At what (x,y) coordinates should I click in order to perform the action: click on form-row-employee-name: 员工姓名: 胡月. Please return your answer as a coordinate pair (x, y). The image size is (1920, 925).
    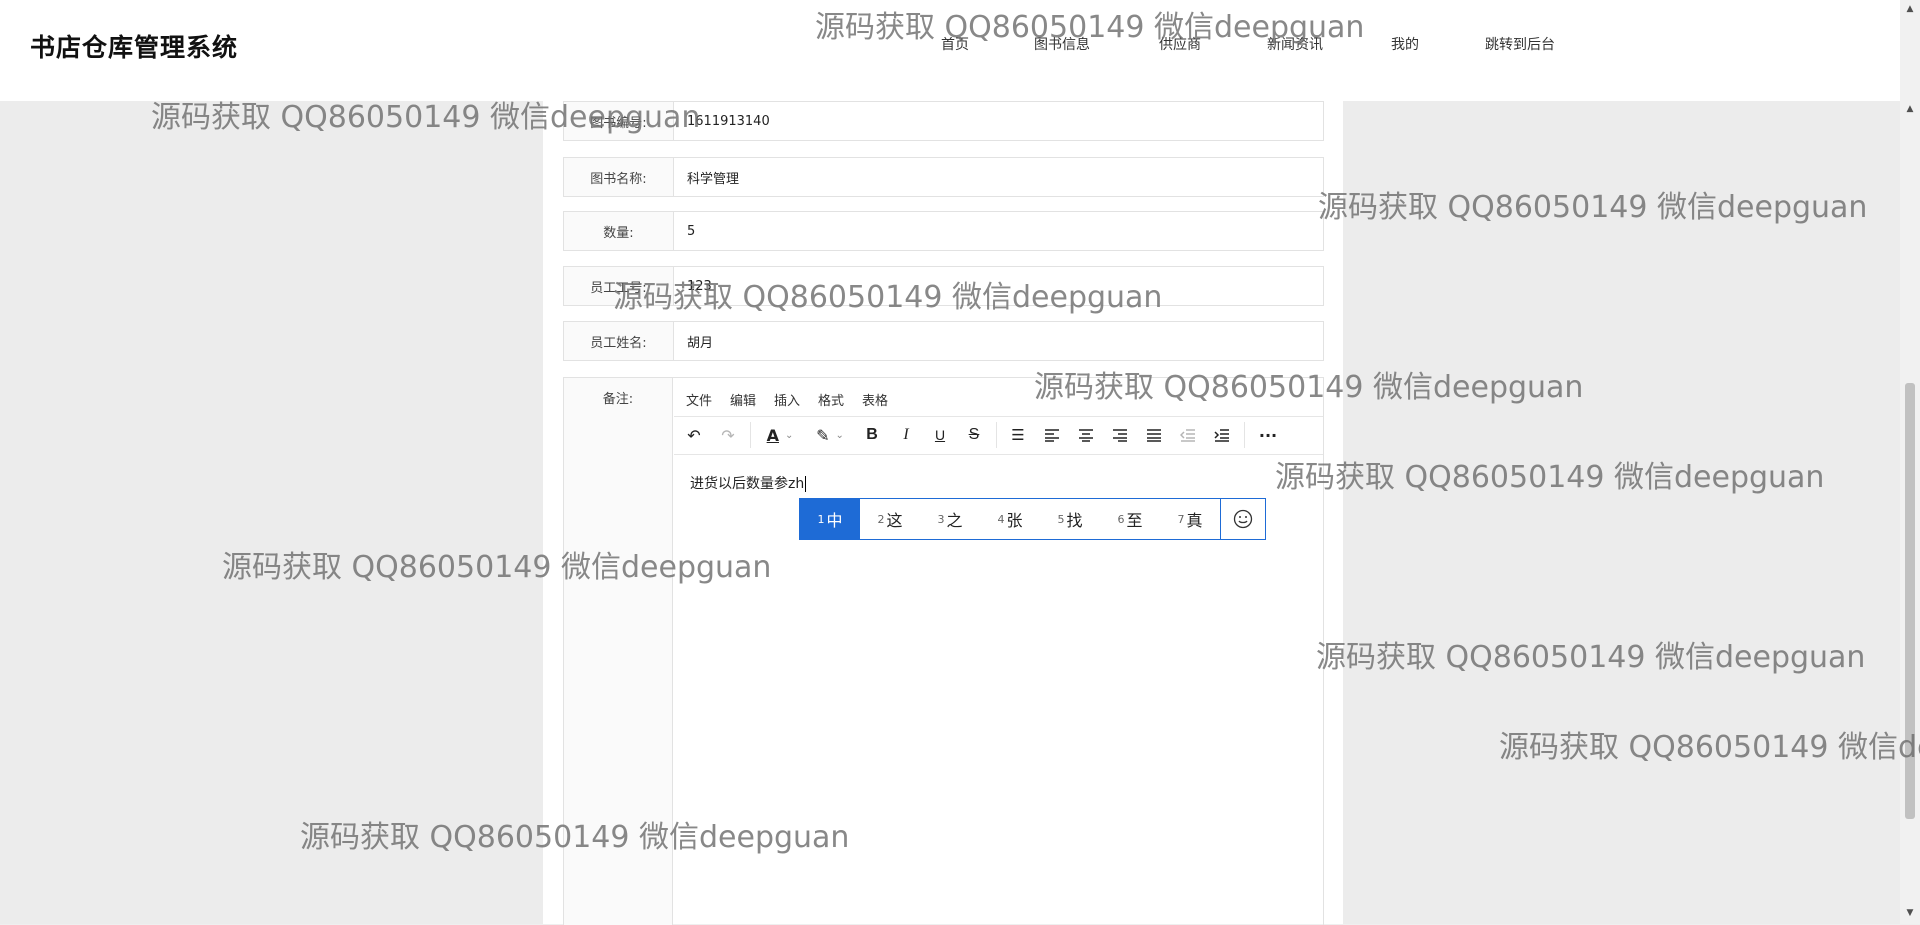
    Looking at the image, I should click on (943, 341).